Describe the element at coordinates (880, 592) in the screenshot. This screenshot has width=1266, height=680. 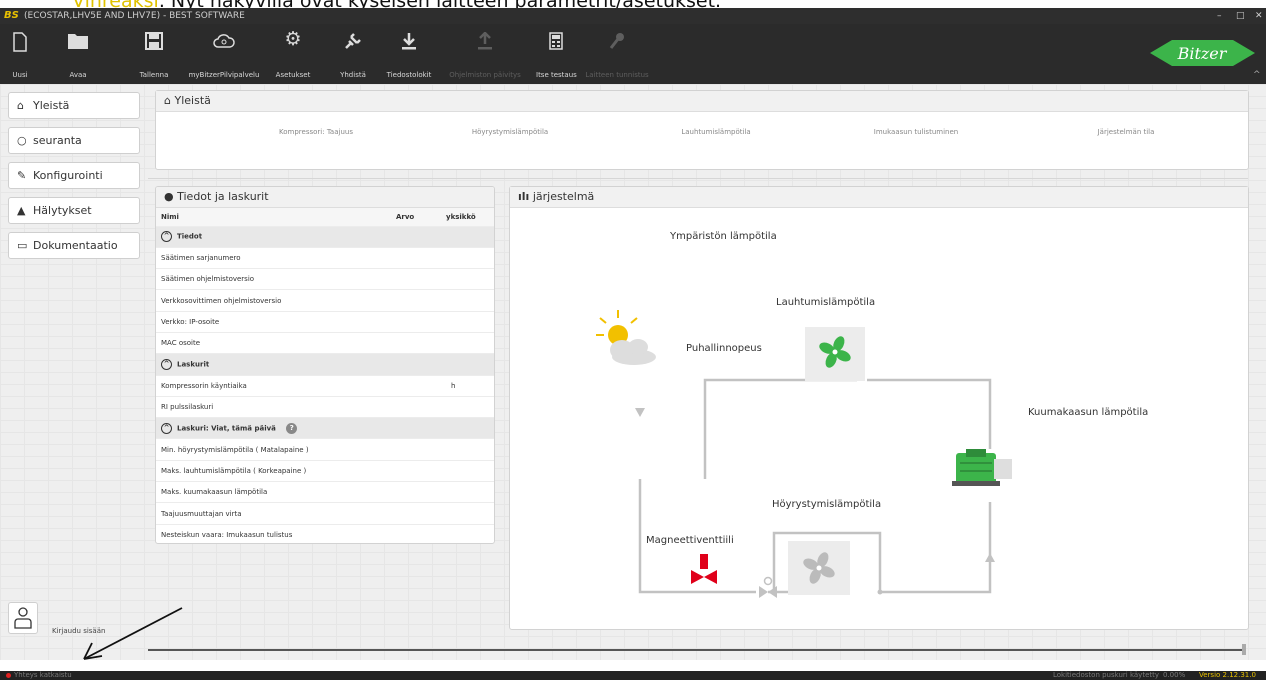
I see `sensor-point` at that location.